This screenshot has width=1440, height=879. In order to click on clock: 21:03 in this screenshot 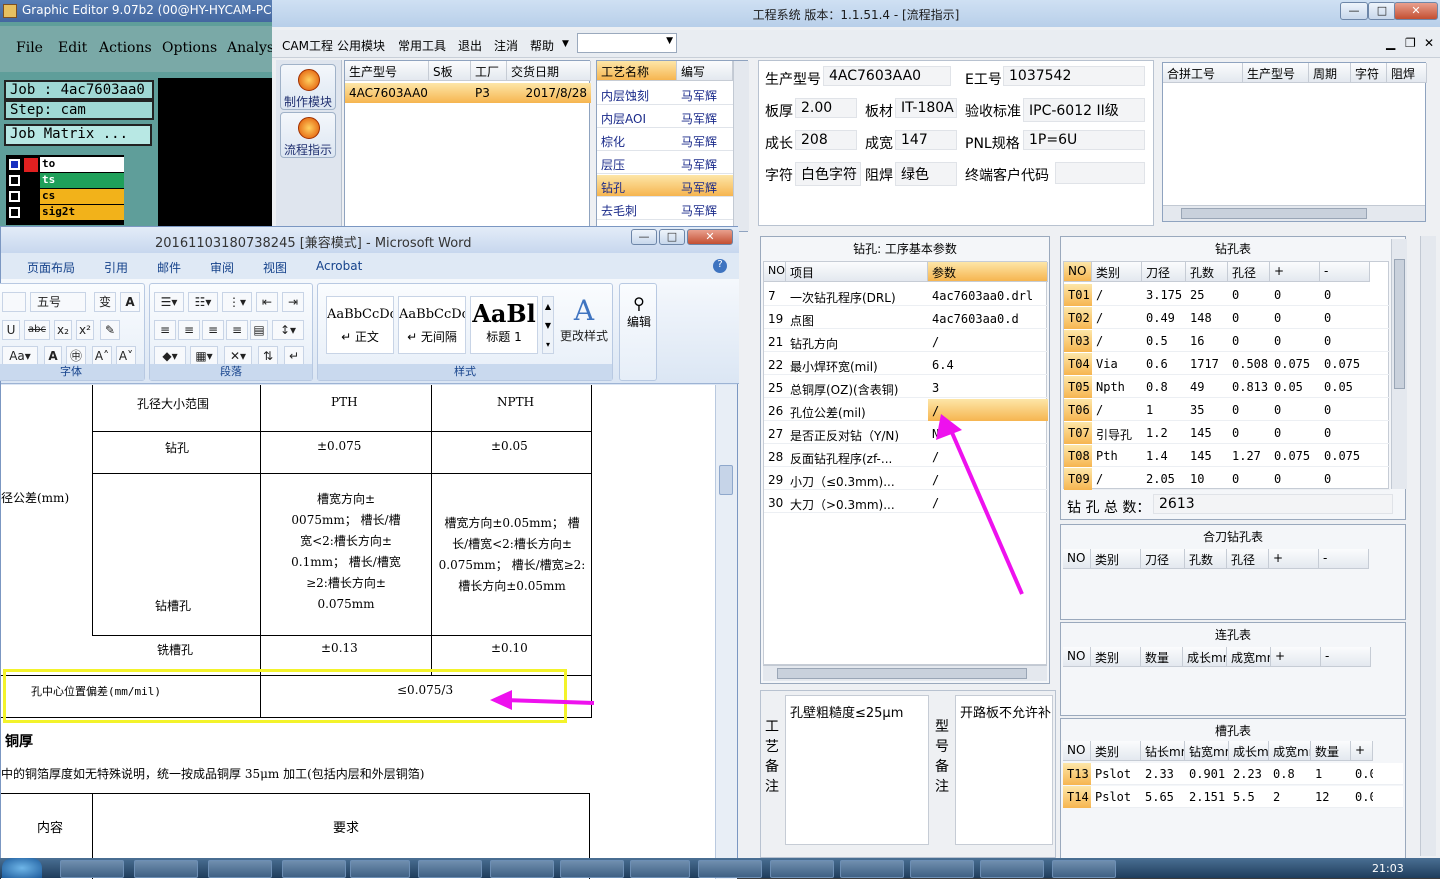, I will do `click(1388, 868)`.